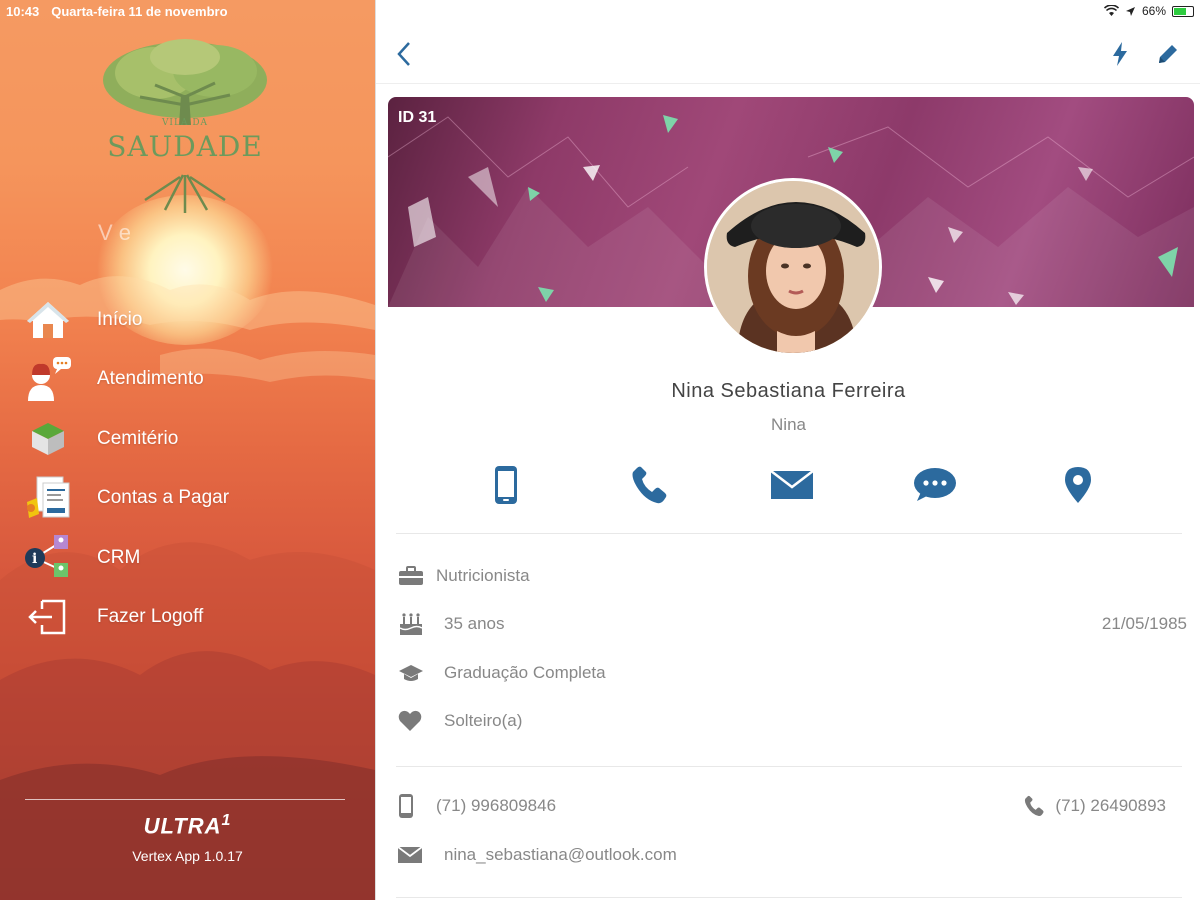 This screenshot has width=1200, height=900. I want to click on wifi-icon, so click(1111, 10).